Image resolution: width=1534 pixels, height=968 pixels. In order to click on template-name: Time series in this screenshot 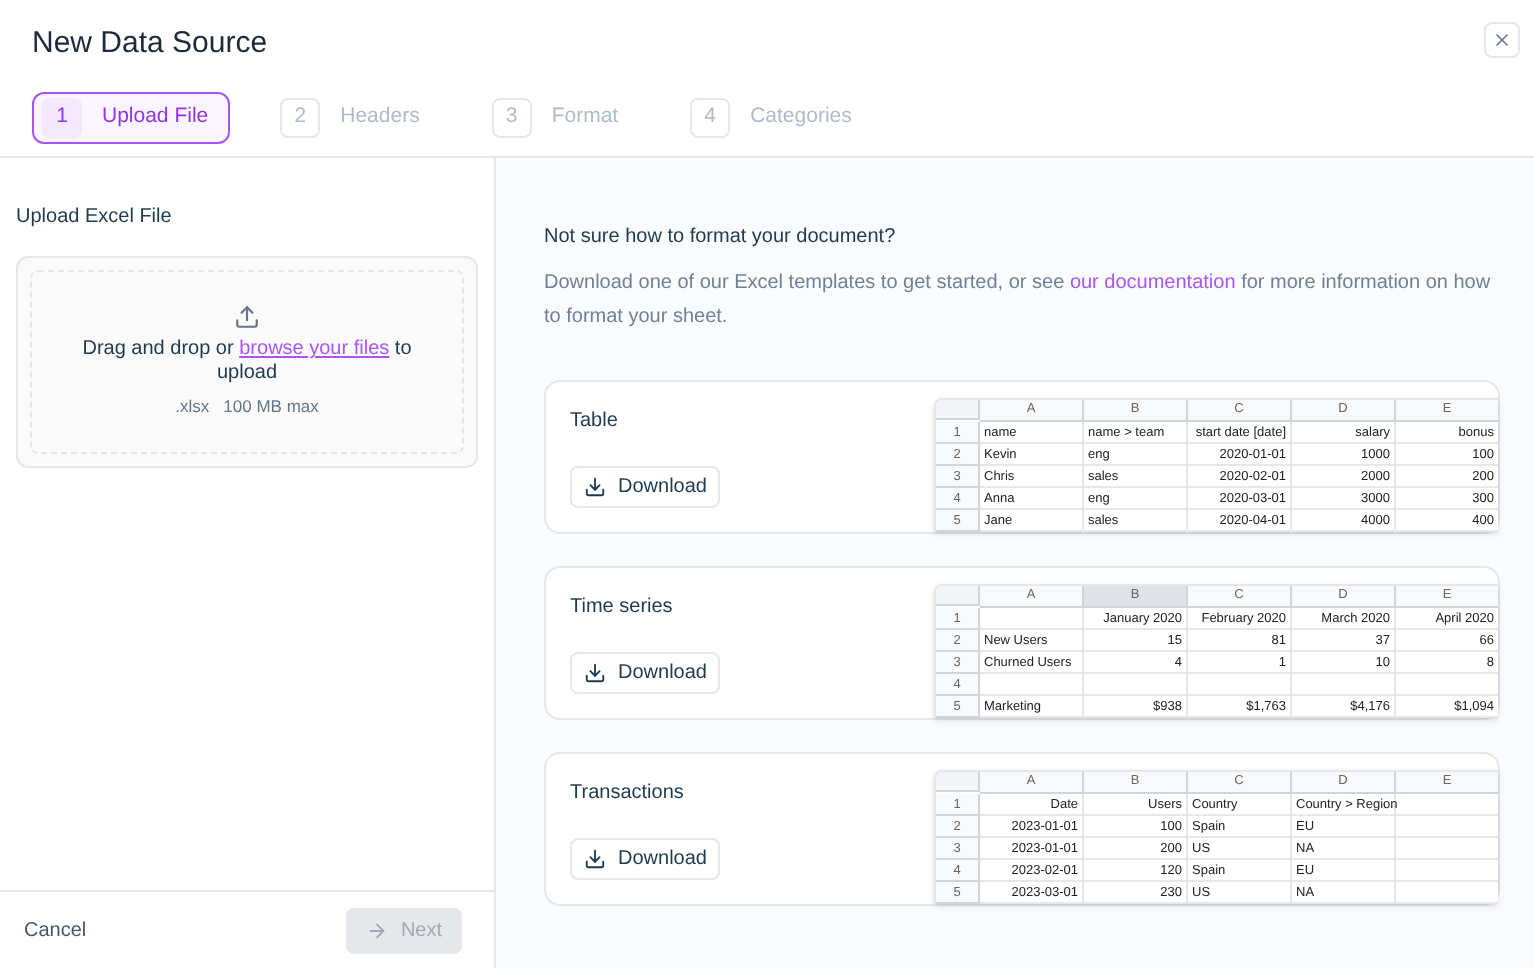, I will do `click(621, 608)`.